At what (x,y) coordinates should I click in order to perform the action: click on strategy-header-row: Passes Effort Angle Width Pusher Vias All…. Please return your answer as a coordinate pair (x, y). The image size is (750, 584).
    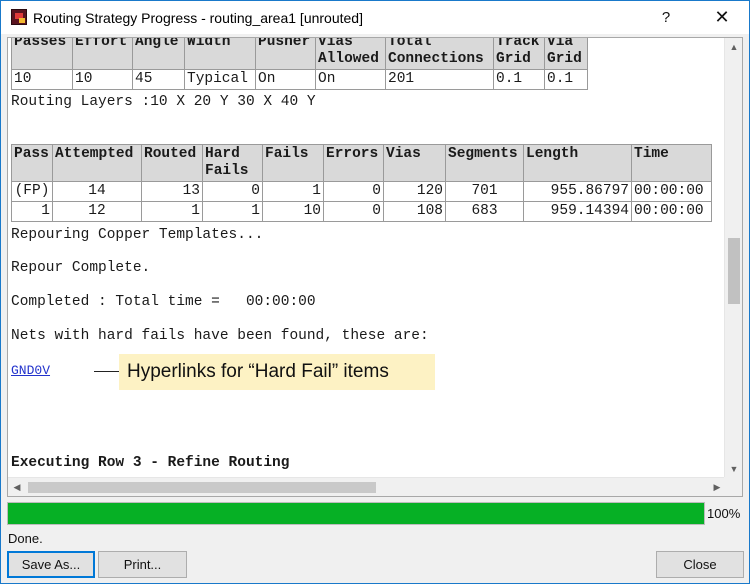
    Looking at the image, I should click on (299, 53).